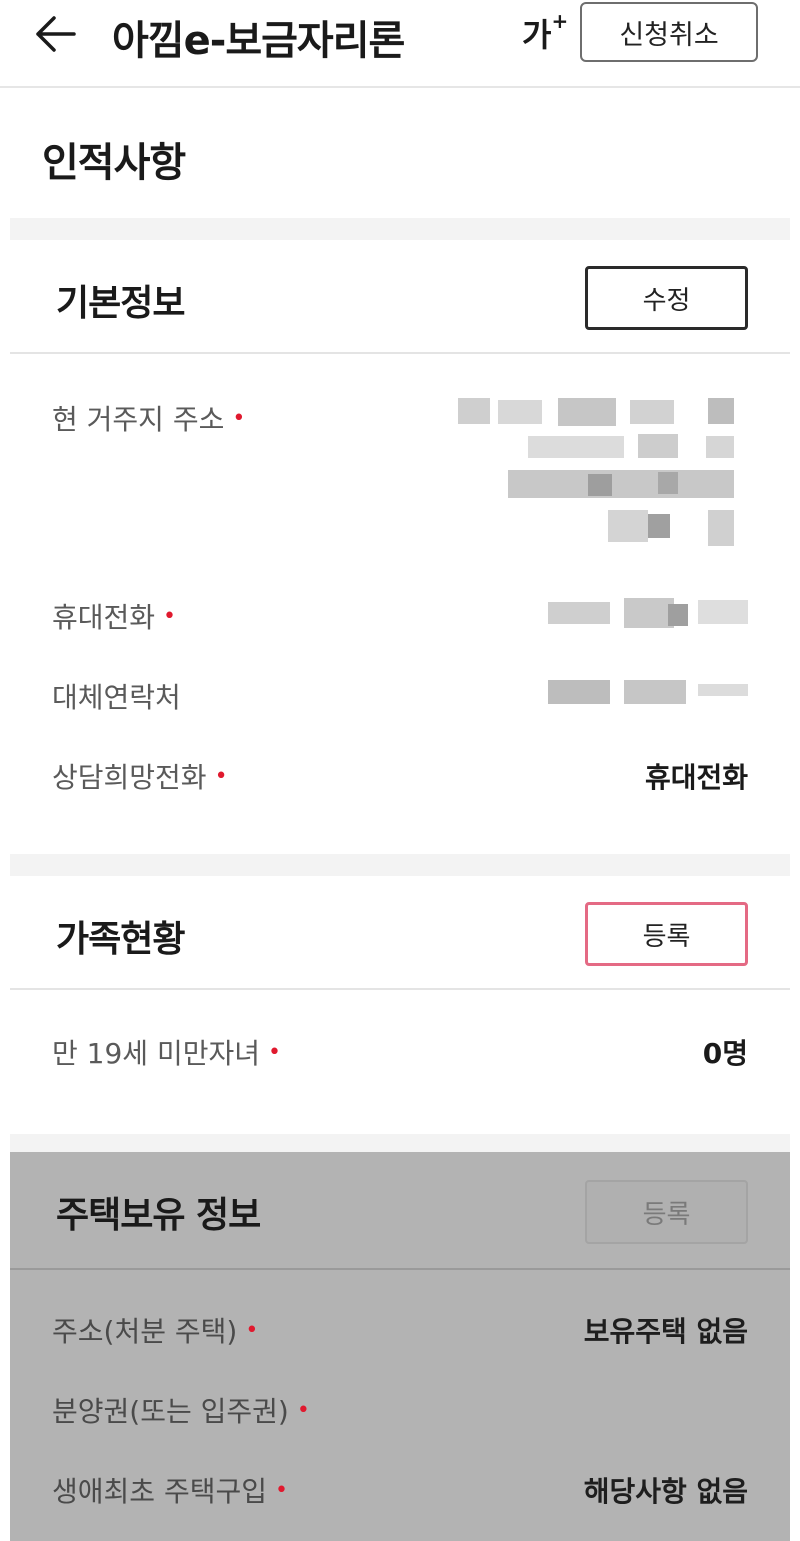 The height and width of the screenshot is (1541, 800). I want to click on row-label: 현 거주지 주소 •, so click(148, 418).